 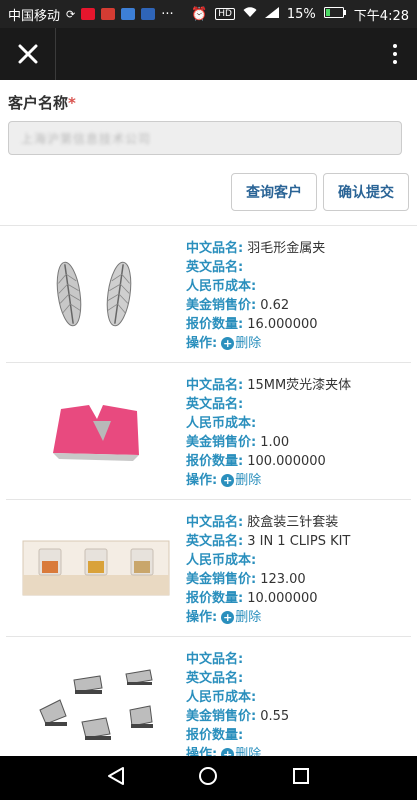 I want to click on cn-name-value: 羽毛形金属夹, so click(x=286, y=248).